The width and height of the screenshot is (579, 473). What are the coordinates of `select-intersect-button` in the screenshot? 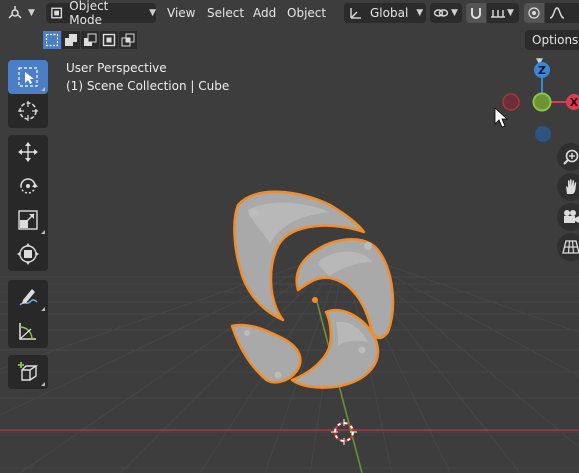 It's located at (128, 40).